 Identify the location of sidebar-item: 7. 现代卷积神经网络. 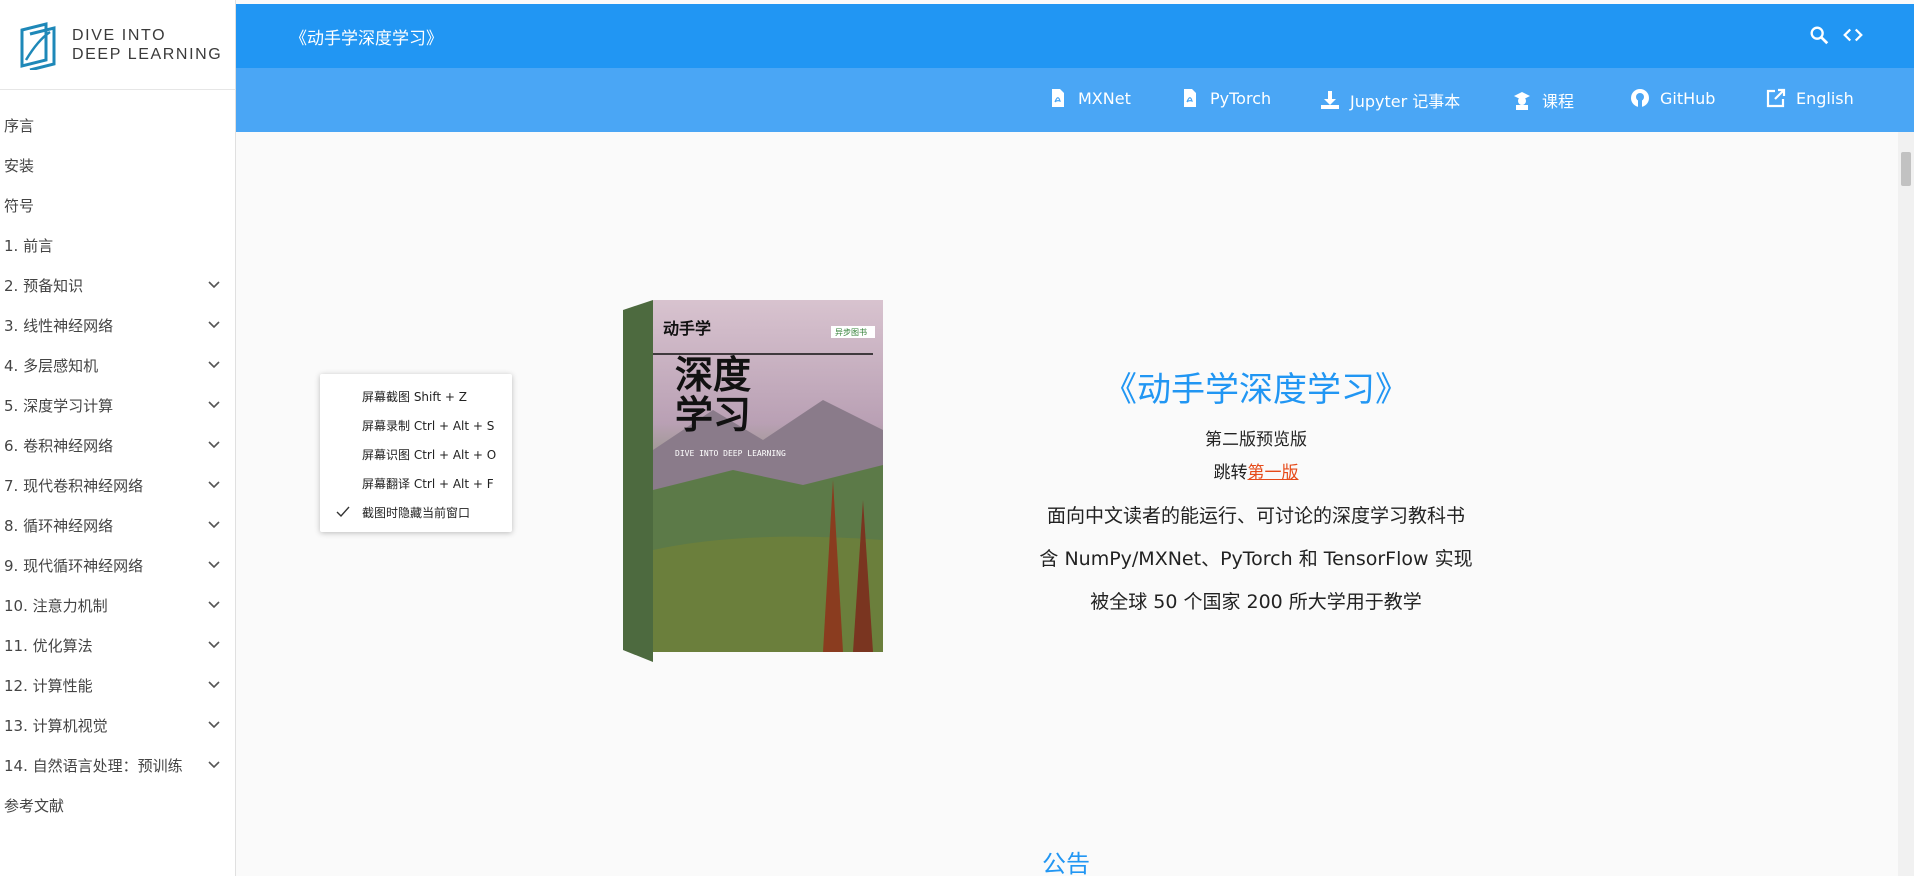
(117, 485).